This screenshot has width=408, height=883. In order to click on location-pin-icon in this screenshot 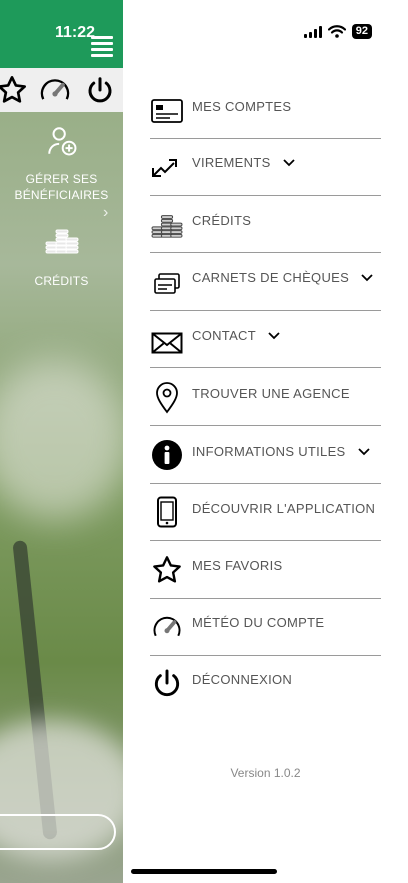, I will do `click(167, 398)`.